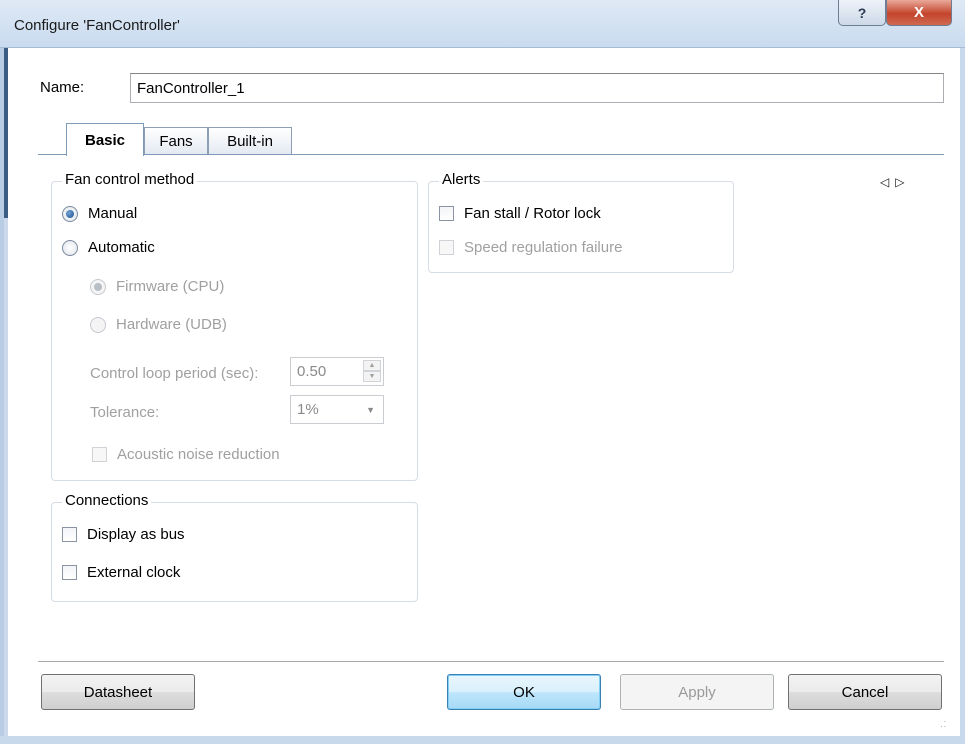 The height and width of the screenshot is (744, 965). I want to click on tolerance-select: 1% ▼, so click(337, 409).